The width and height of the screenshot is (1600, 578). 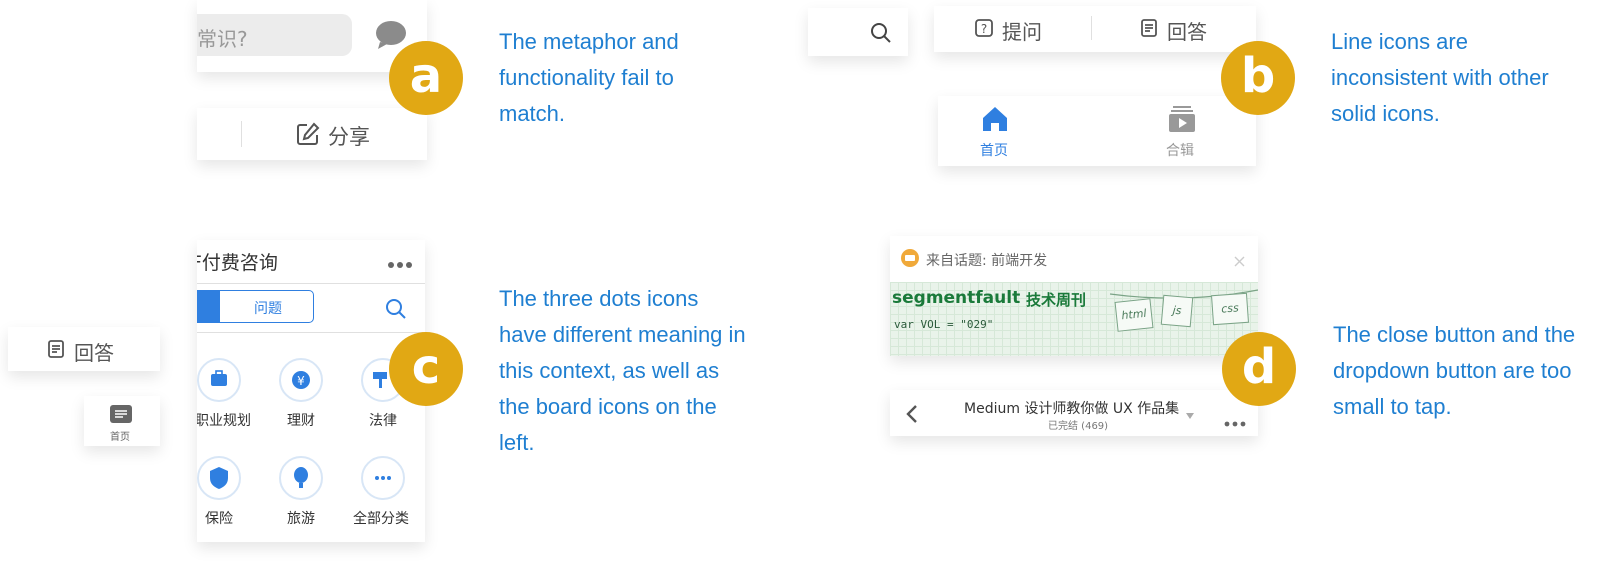 I want to click on question-box-icon: ?, so click(x=984, y=30).